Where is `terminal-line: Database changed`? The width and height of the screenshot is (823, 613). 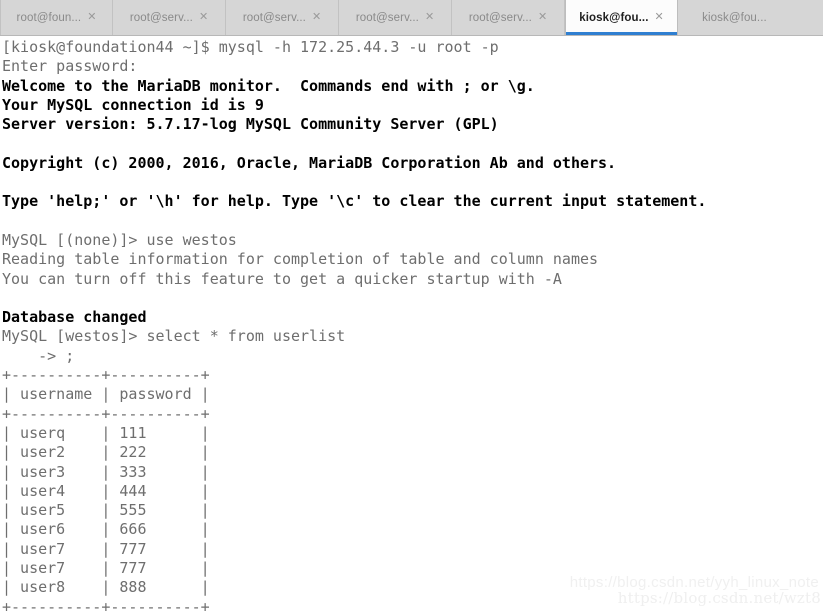 terminal-line: Database changed is located at coordinates (74, 317).